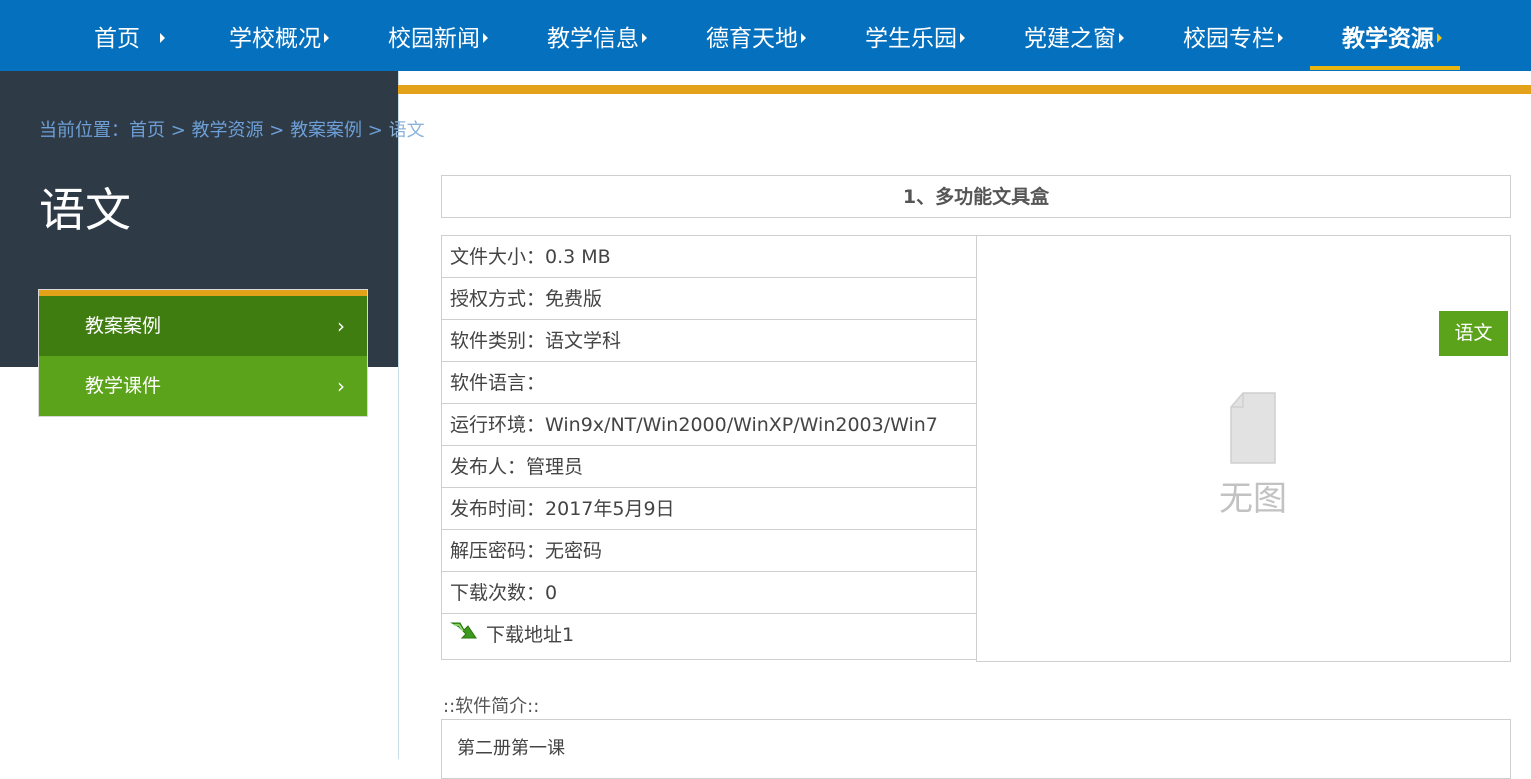  I want to click on side-menu-item-label: 教案案例, so click(123, 326).